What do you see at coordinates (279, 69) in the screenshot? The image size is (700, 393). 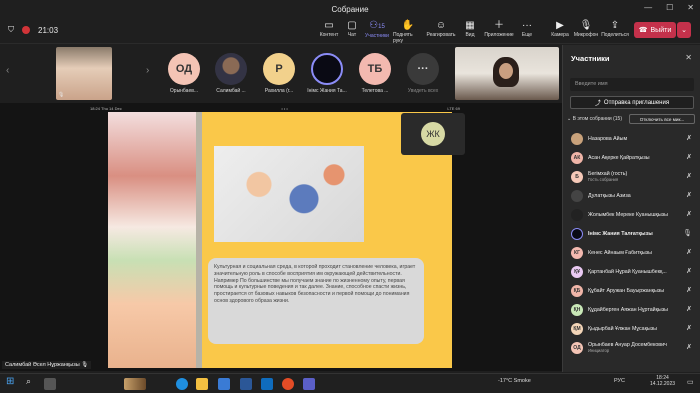 I see `avatar: Р` at bounding box center [279, 69].